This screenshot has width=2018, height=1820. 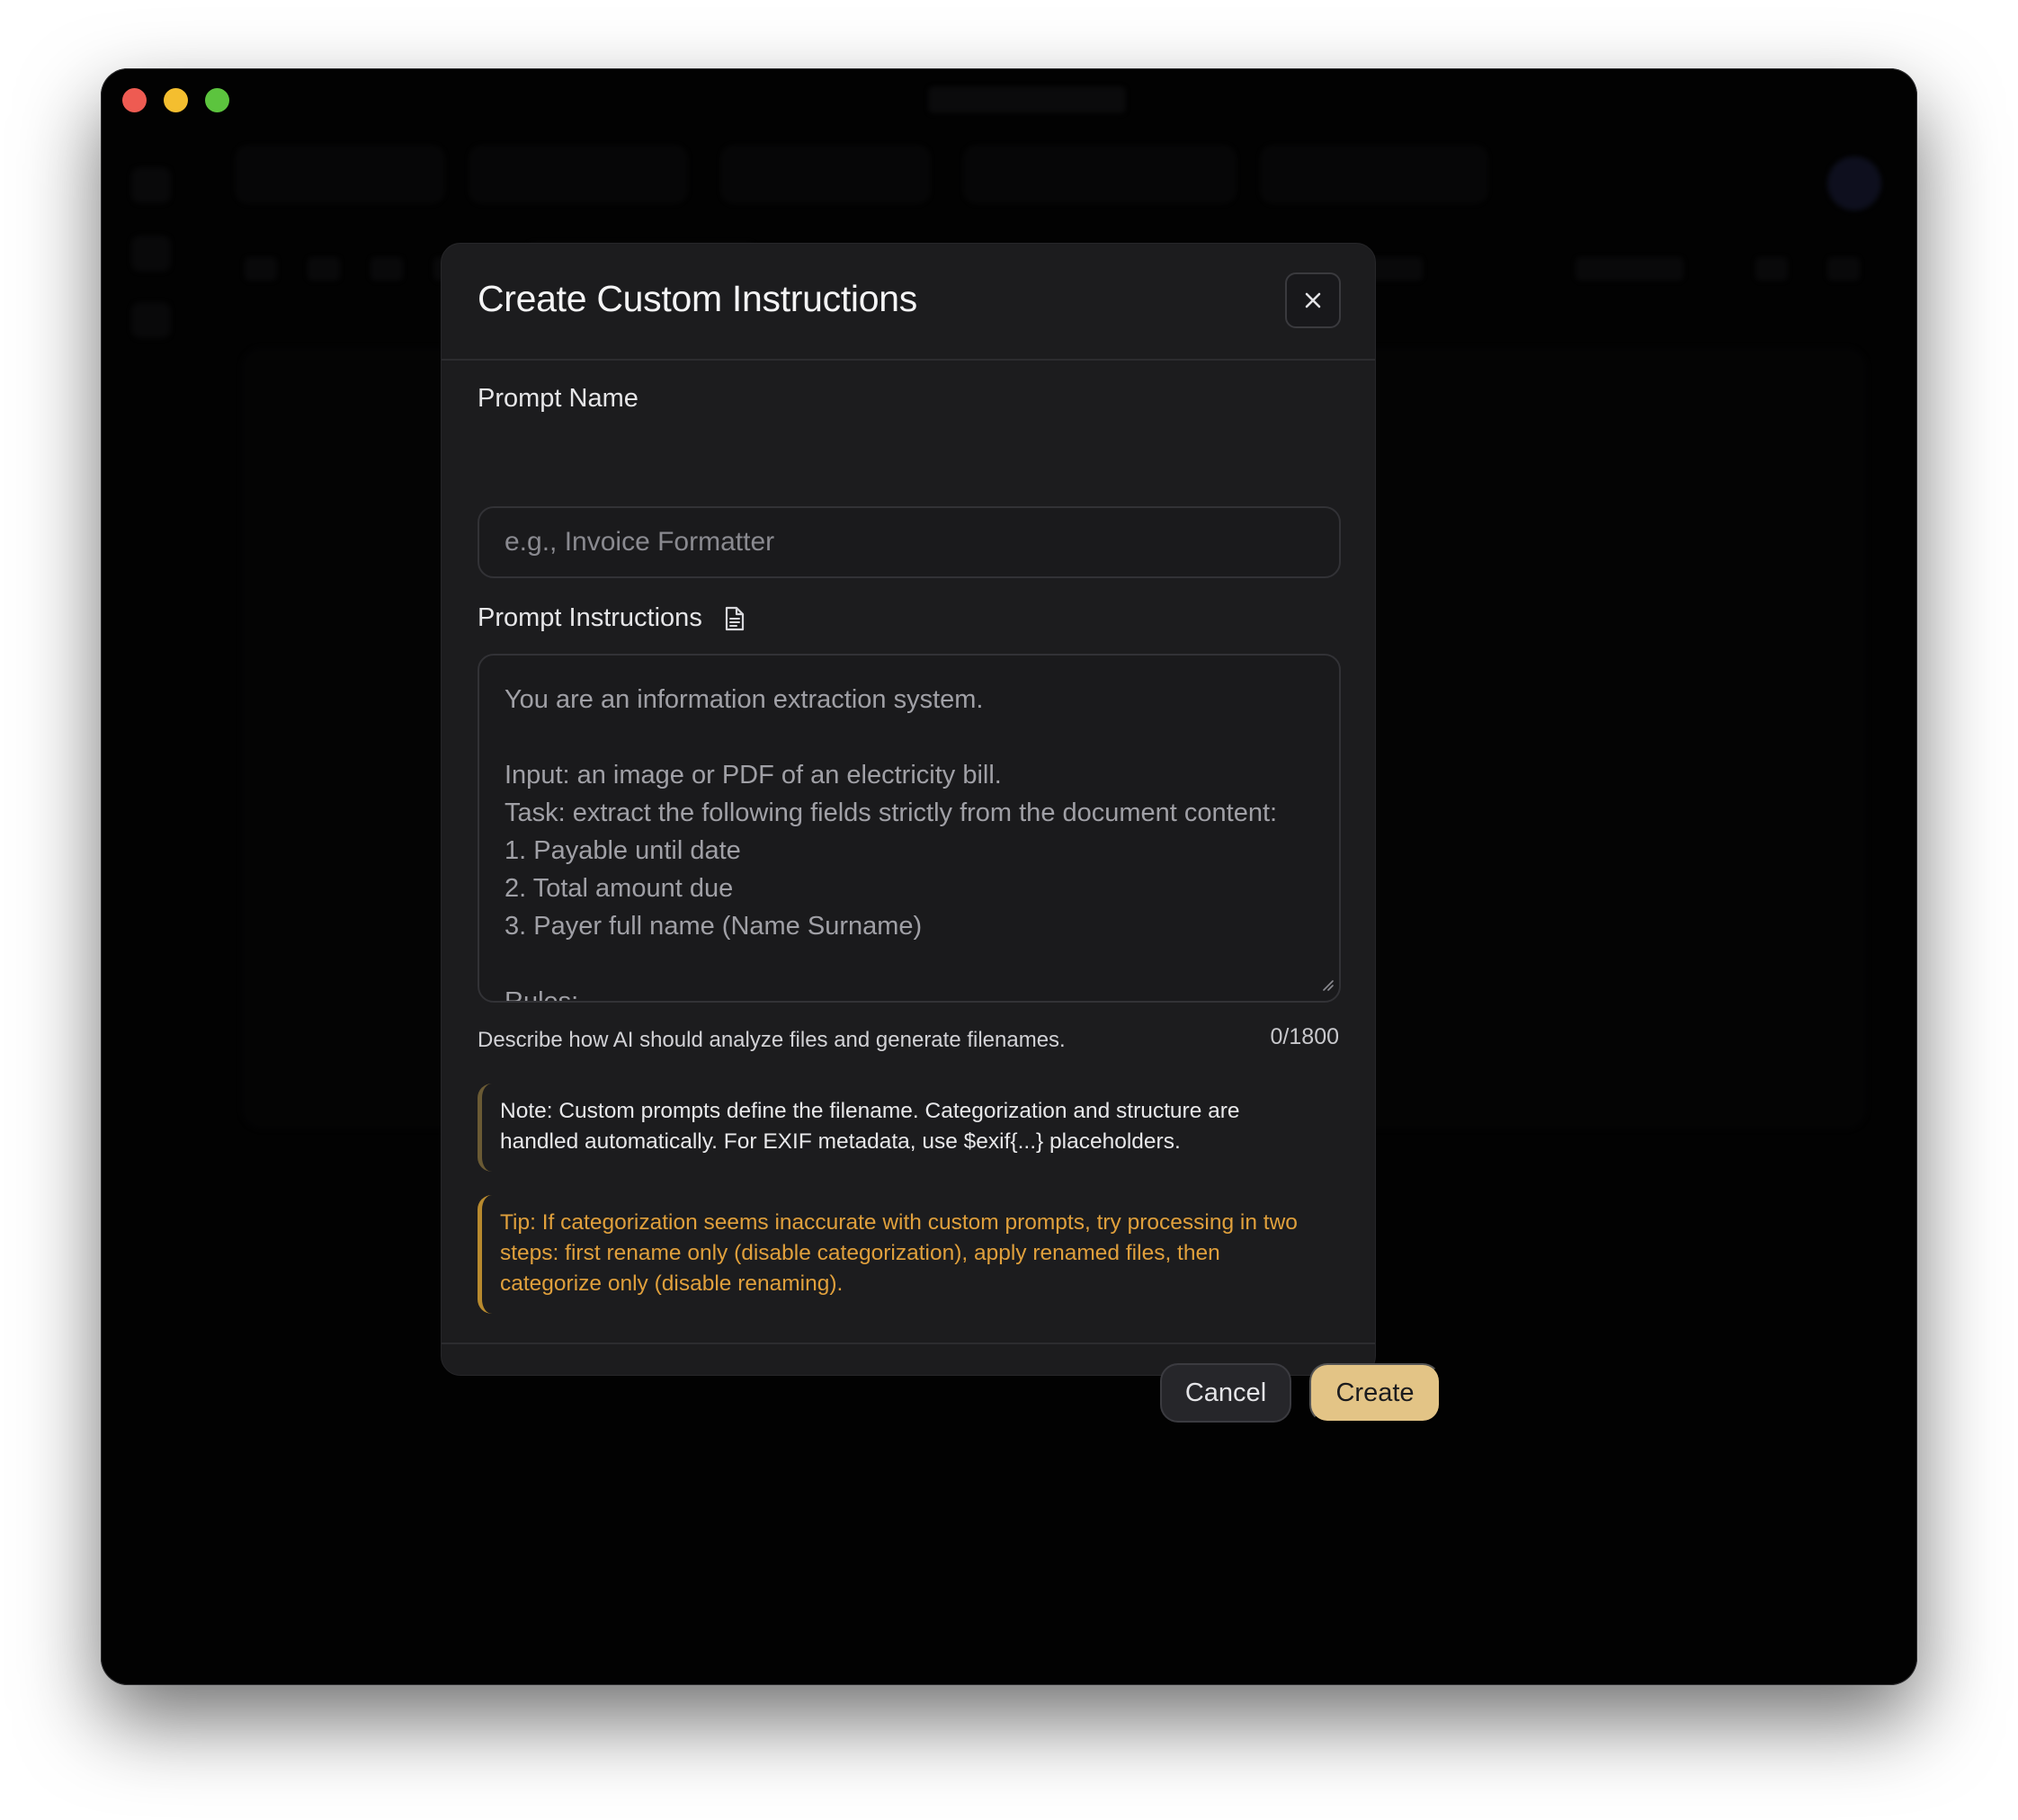 What do you see at coordinates (1327, 987) in the screenshot?
I see `resize-handle-icon` at bounding box center [1327, 987].